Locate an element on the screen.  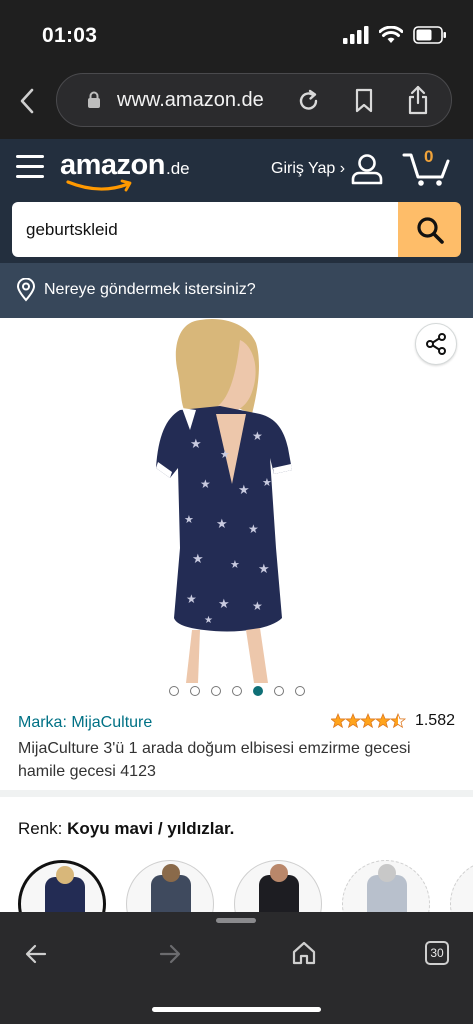
delivery-location-label: Nereye göndermek istersiniz? is located at coordinates (150, 289).